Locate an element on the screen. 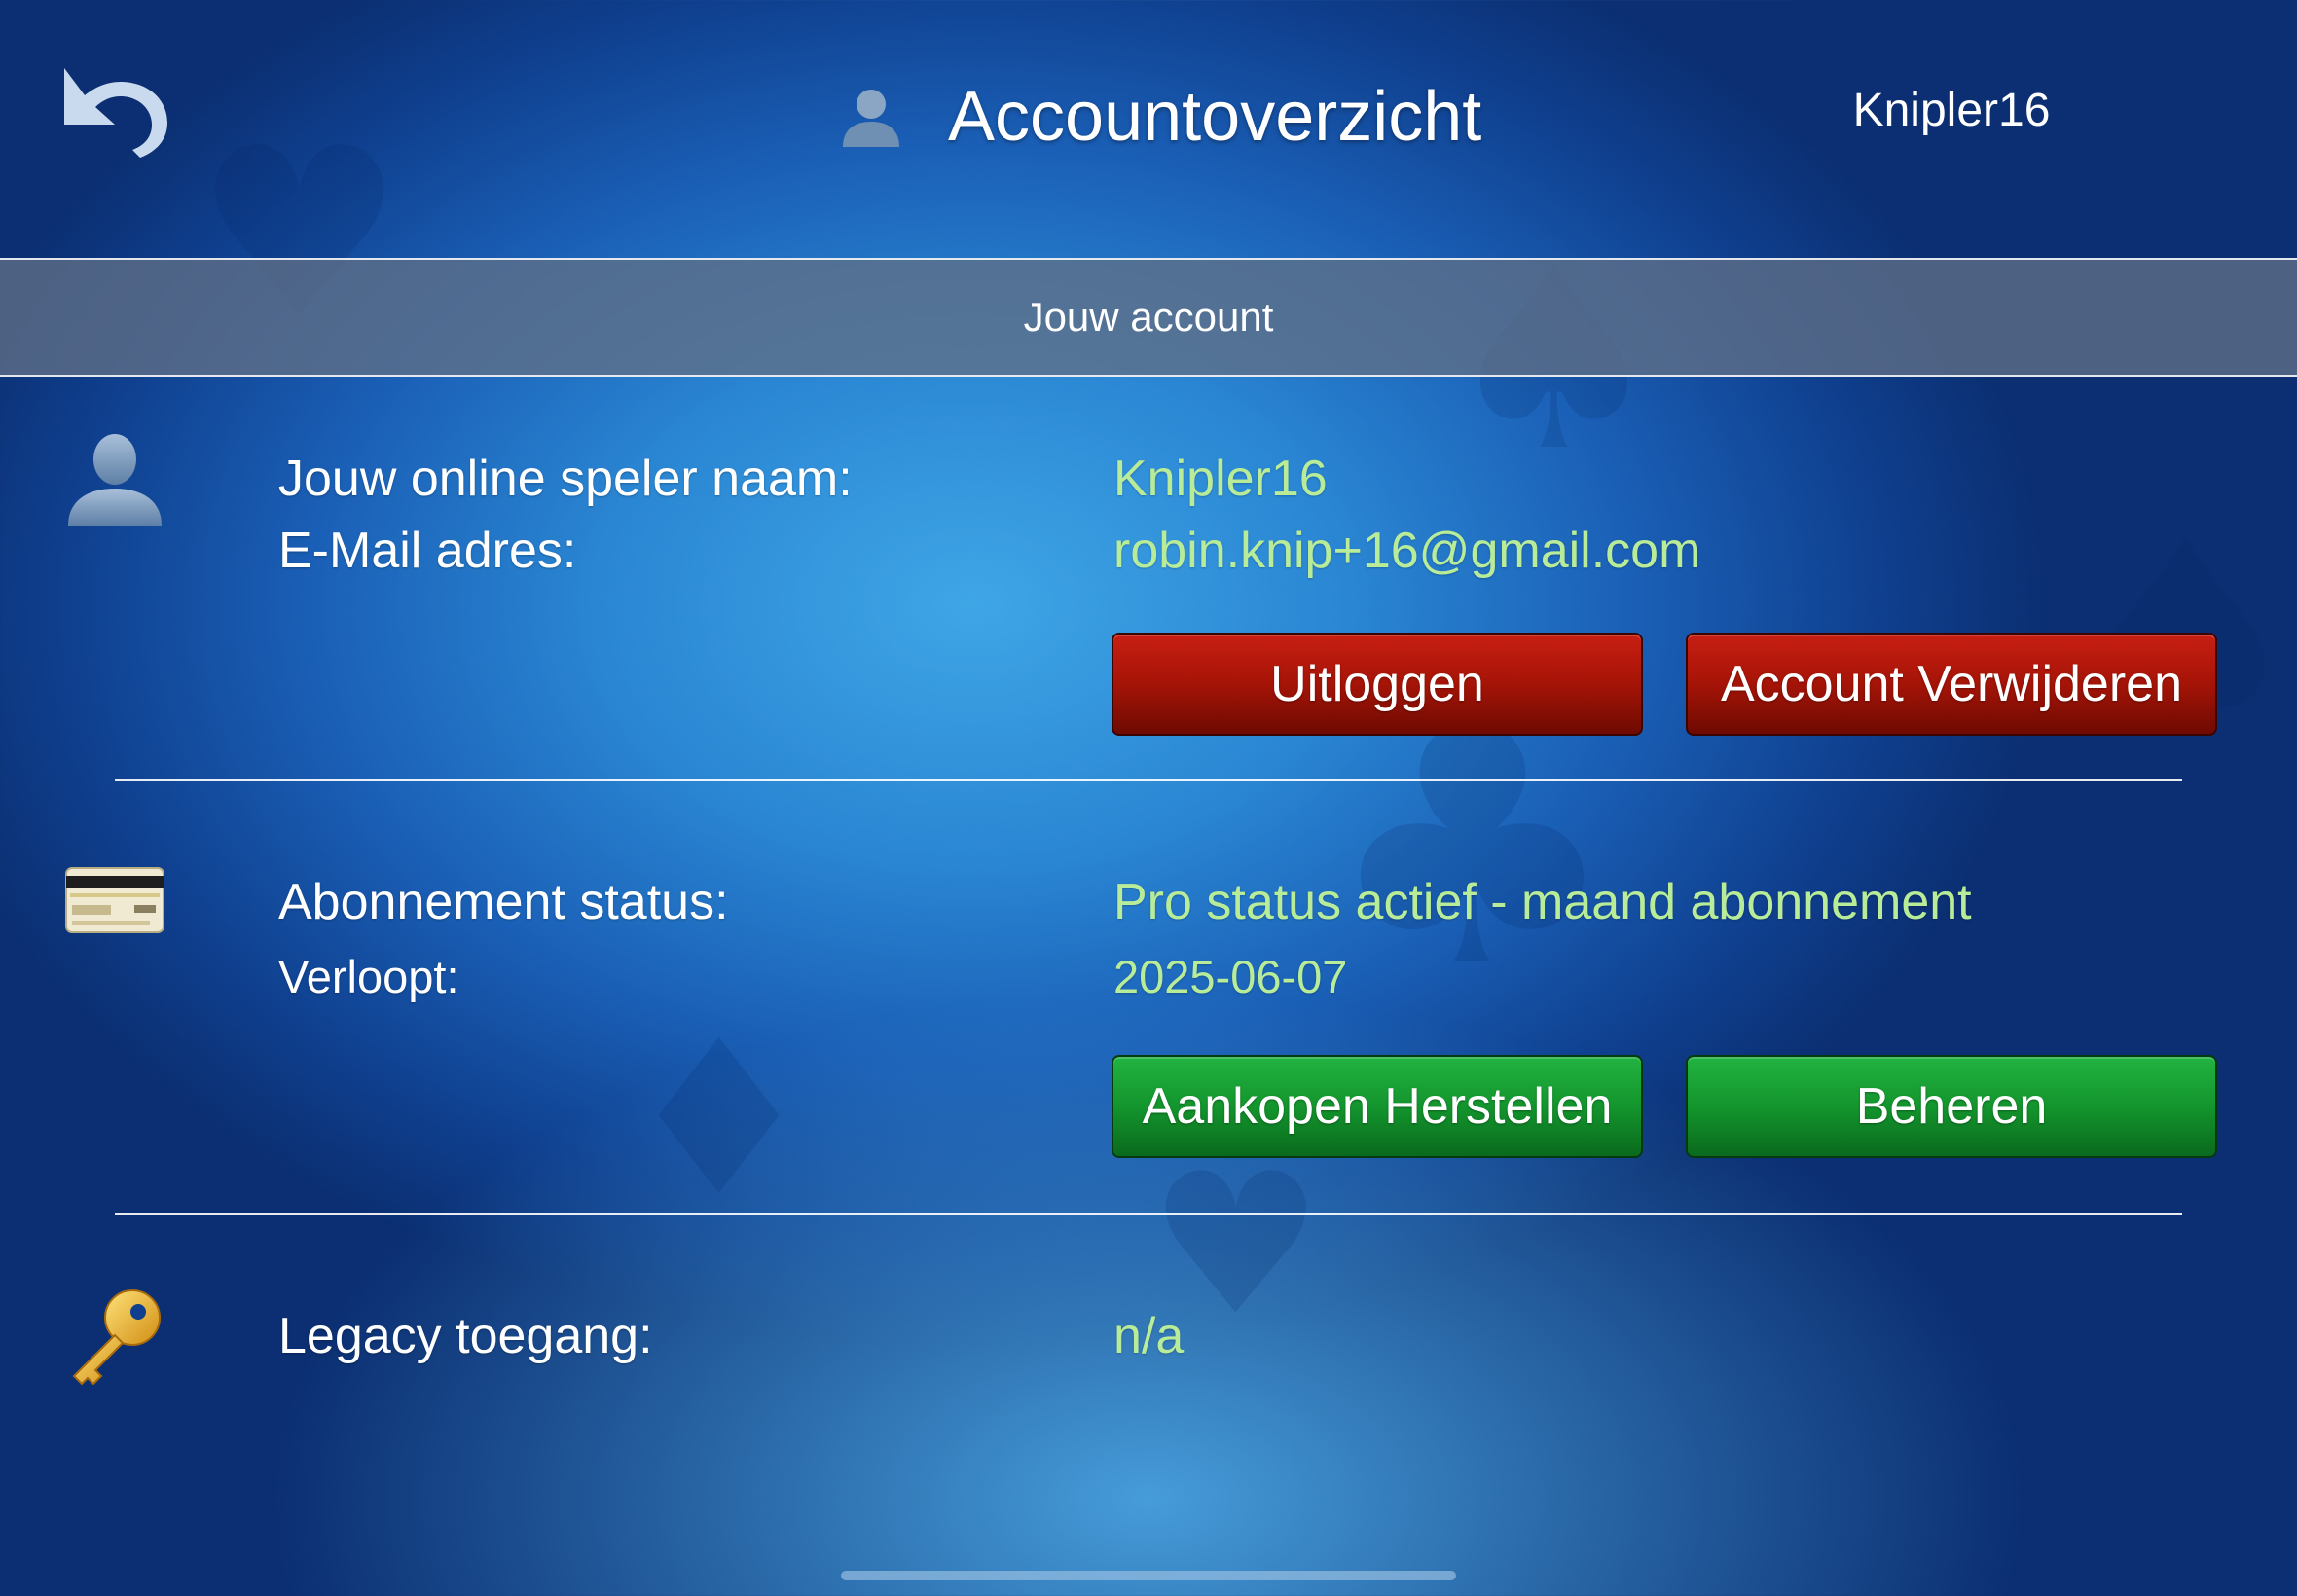  legacy-access-label: Legacy toegang: is located at coordinates (465, 1336).